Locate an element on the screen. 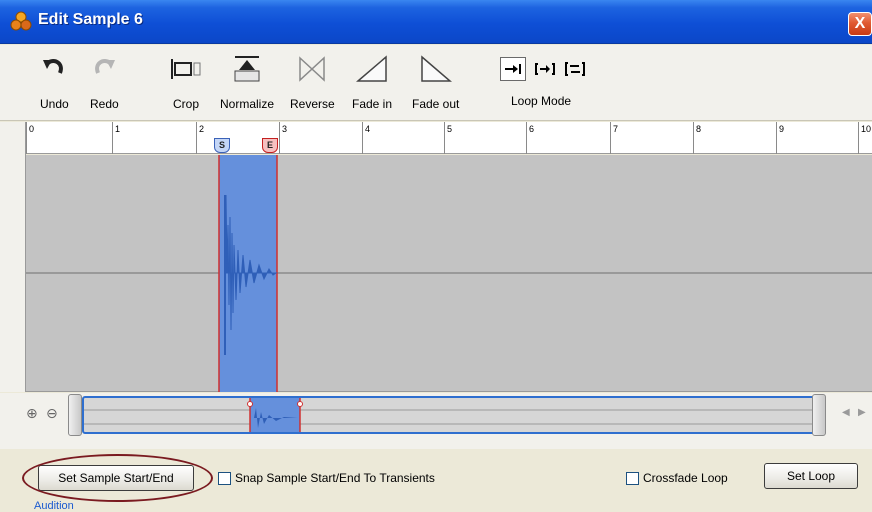 This screenshot has height=512, width=872. zoom-in-icon: ⊕ is located at coordinates (32, 413).